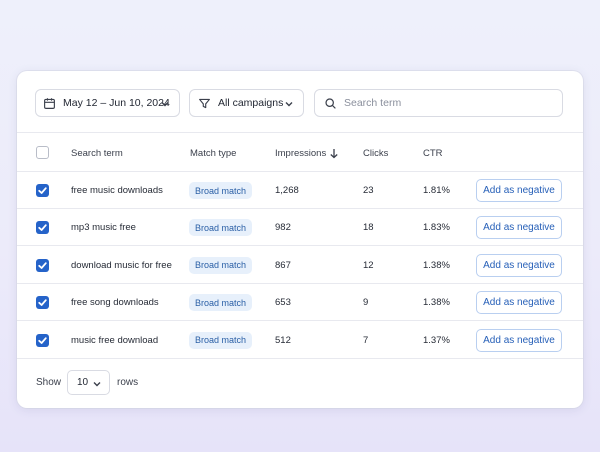 The image size is (600, 452). What do you see at coordinates (128, 382) in the screenshot?
I see `rows-label: rows` at bounding box center [128, 382].